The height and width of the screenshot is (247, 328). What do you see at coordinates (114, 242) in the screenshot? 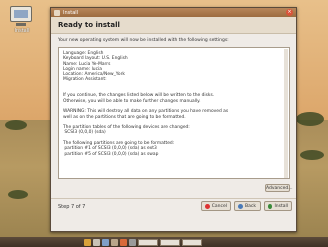
I see `files-icon` at bounding box center [114, 242].